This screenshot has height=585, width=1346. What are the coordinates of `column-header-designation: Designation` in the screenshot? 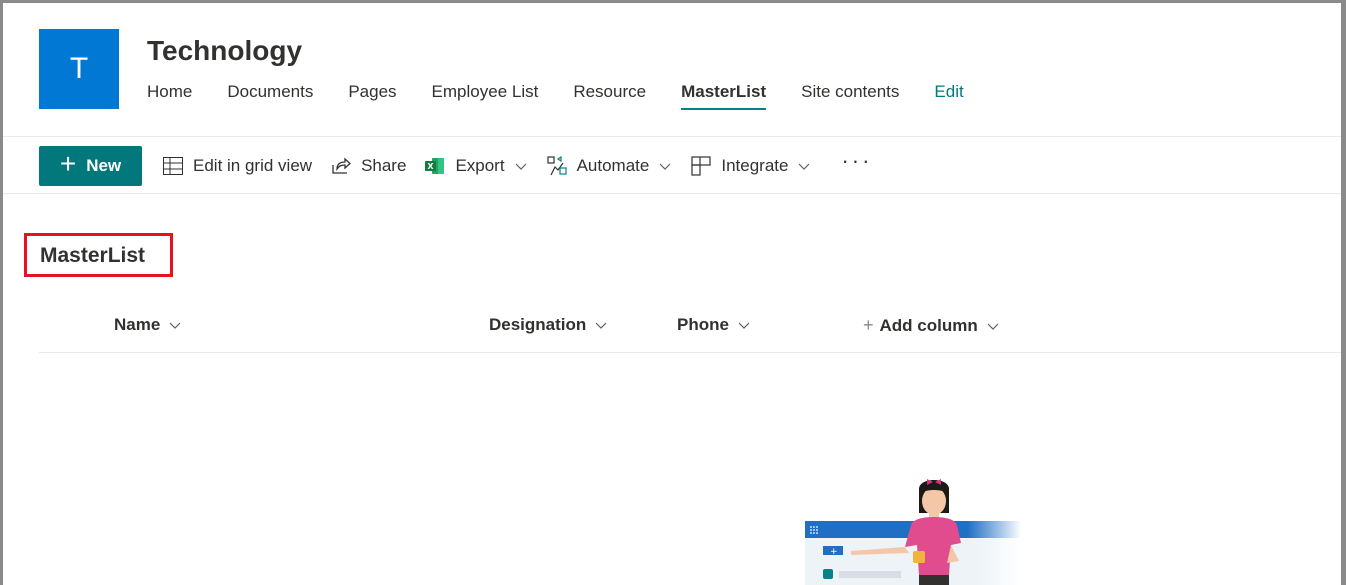 It's located at (548, 325).